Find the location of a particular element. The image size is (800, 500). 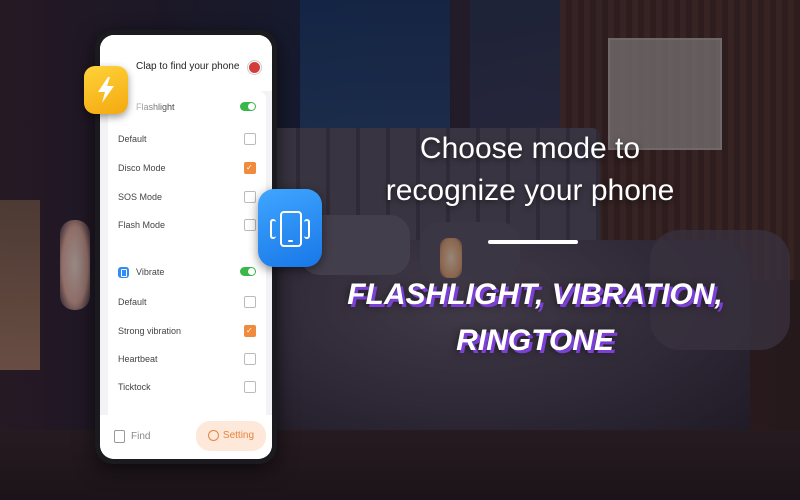

app-title: Clap to find your phone is located at coordinates (188, 66).